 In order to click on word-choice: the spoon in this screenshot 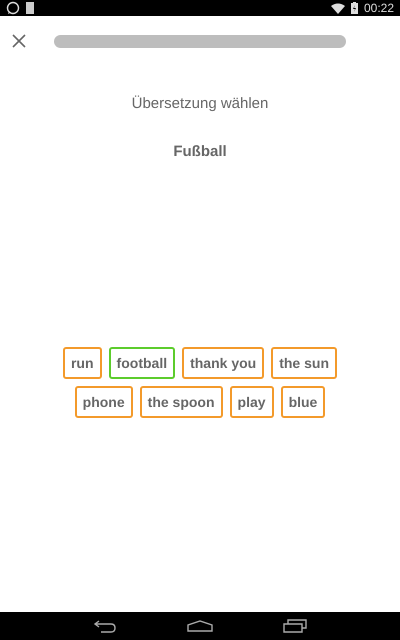, I will do `click(181, 402)`.